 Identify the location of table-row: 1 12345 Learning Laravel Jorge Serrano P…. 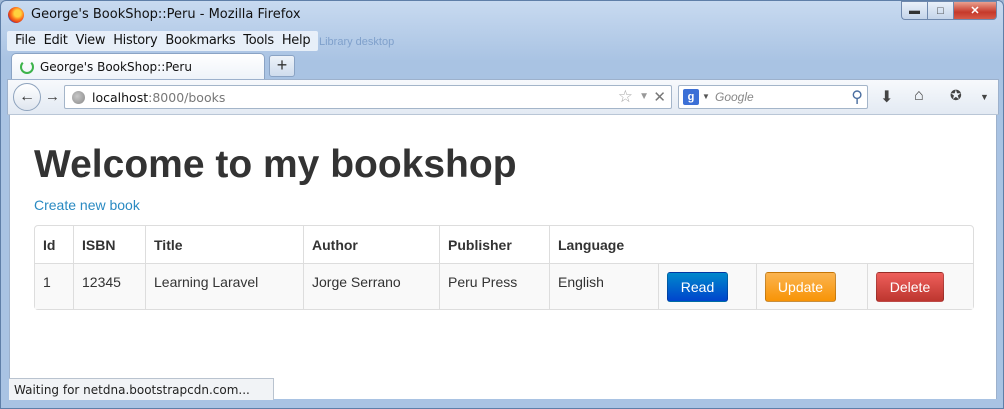
(504, 286).